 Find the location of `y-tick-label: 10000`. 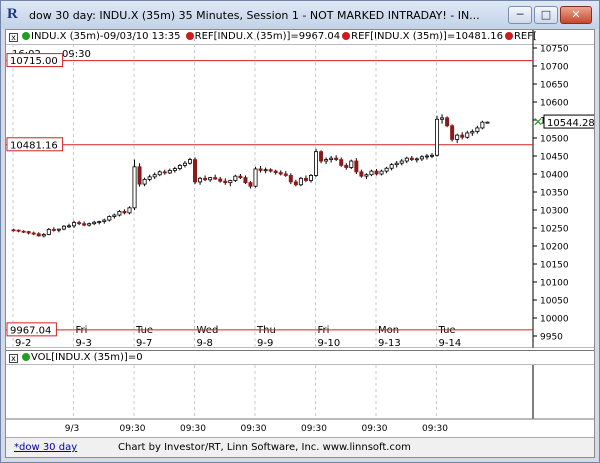

y-tick-label: 10000 is located at coordinates (554, 320).